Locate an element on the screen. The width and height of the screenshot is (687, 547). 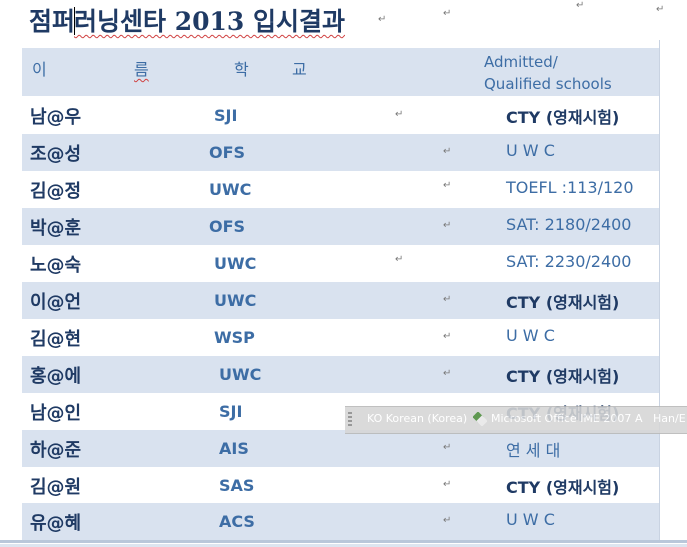
student-name: 박@훈 is located at coordinates (56, 228).